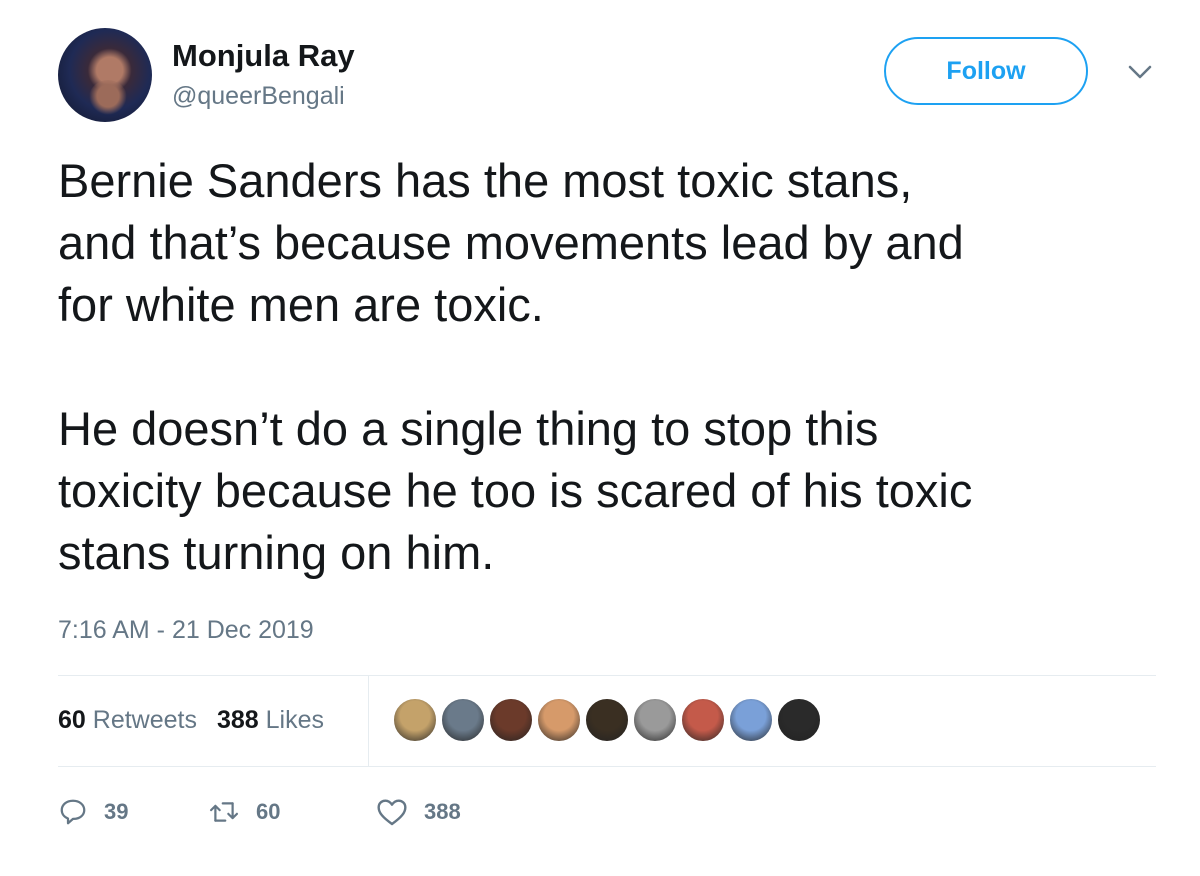 This screenshot has width=1200, height=876. I want to click on retweets-stat-label: Retweets, so click(144, 719).